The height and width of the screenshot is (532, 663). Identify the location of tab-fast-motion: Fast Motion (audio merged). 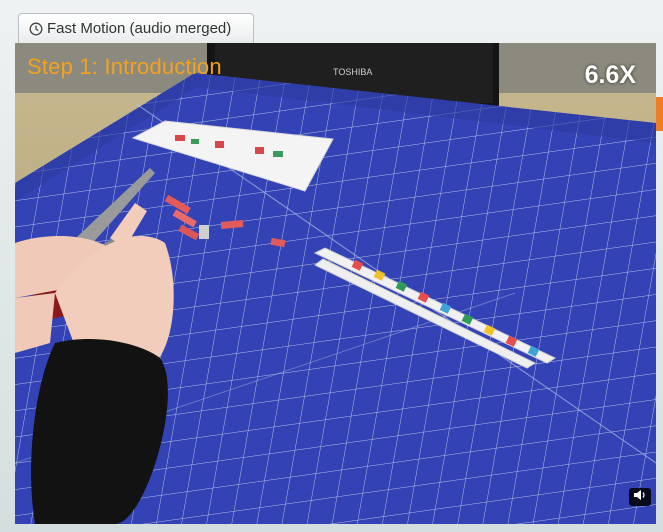
(136, 28).